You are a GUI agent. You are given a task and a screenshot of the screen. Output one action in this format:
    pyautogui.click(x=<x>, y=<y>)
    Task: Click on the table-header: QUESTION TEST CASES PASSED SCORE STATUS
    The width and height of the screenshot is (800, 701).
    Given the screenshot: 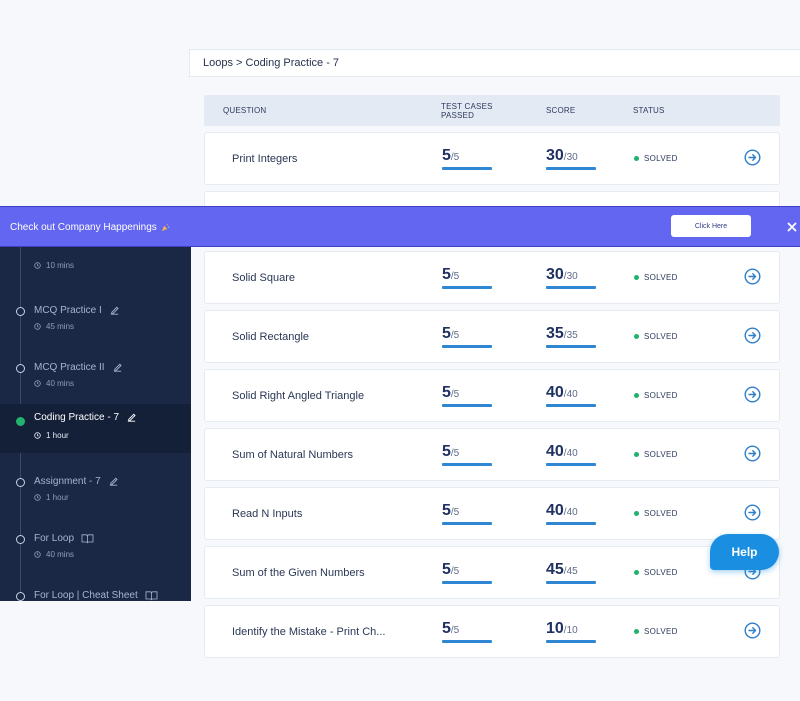 What is the action you would take?
    pyautogui.click(x=492, y=110)
    